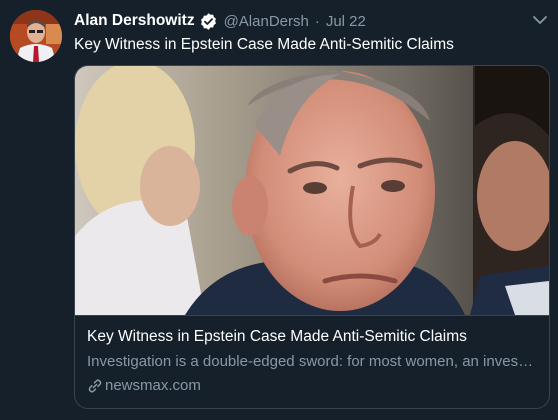  Describe the element at coordinates (346, 21) in the screenshot. I see `tweet-date: Jul 22` at that location.